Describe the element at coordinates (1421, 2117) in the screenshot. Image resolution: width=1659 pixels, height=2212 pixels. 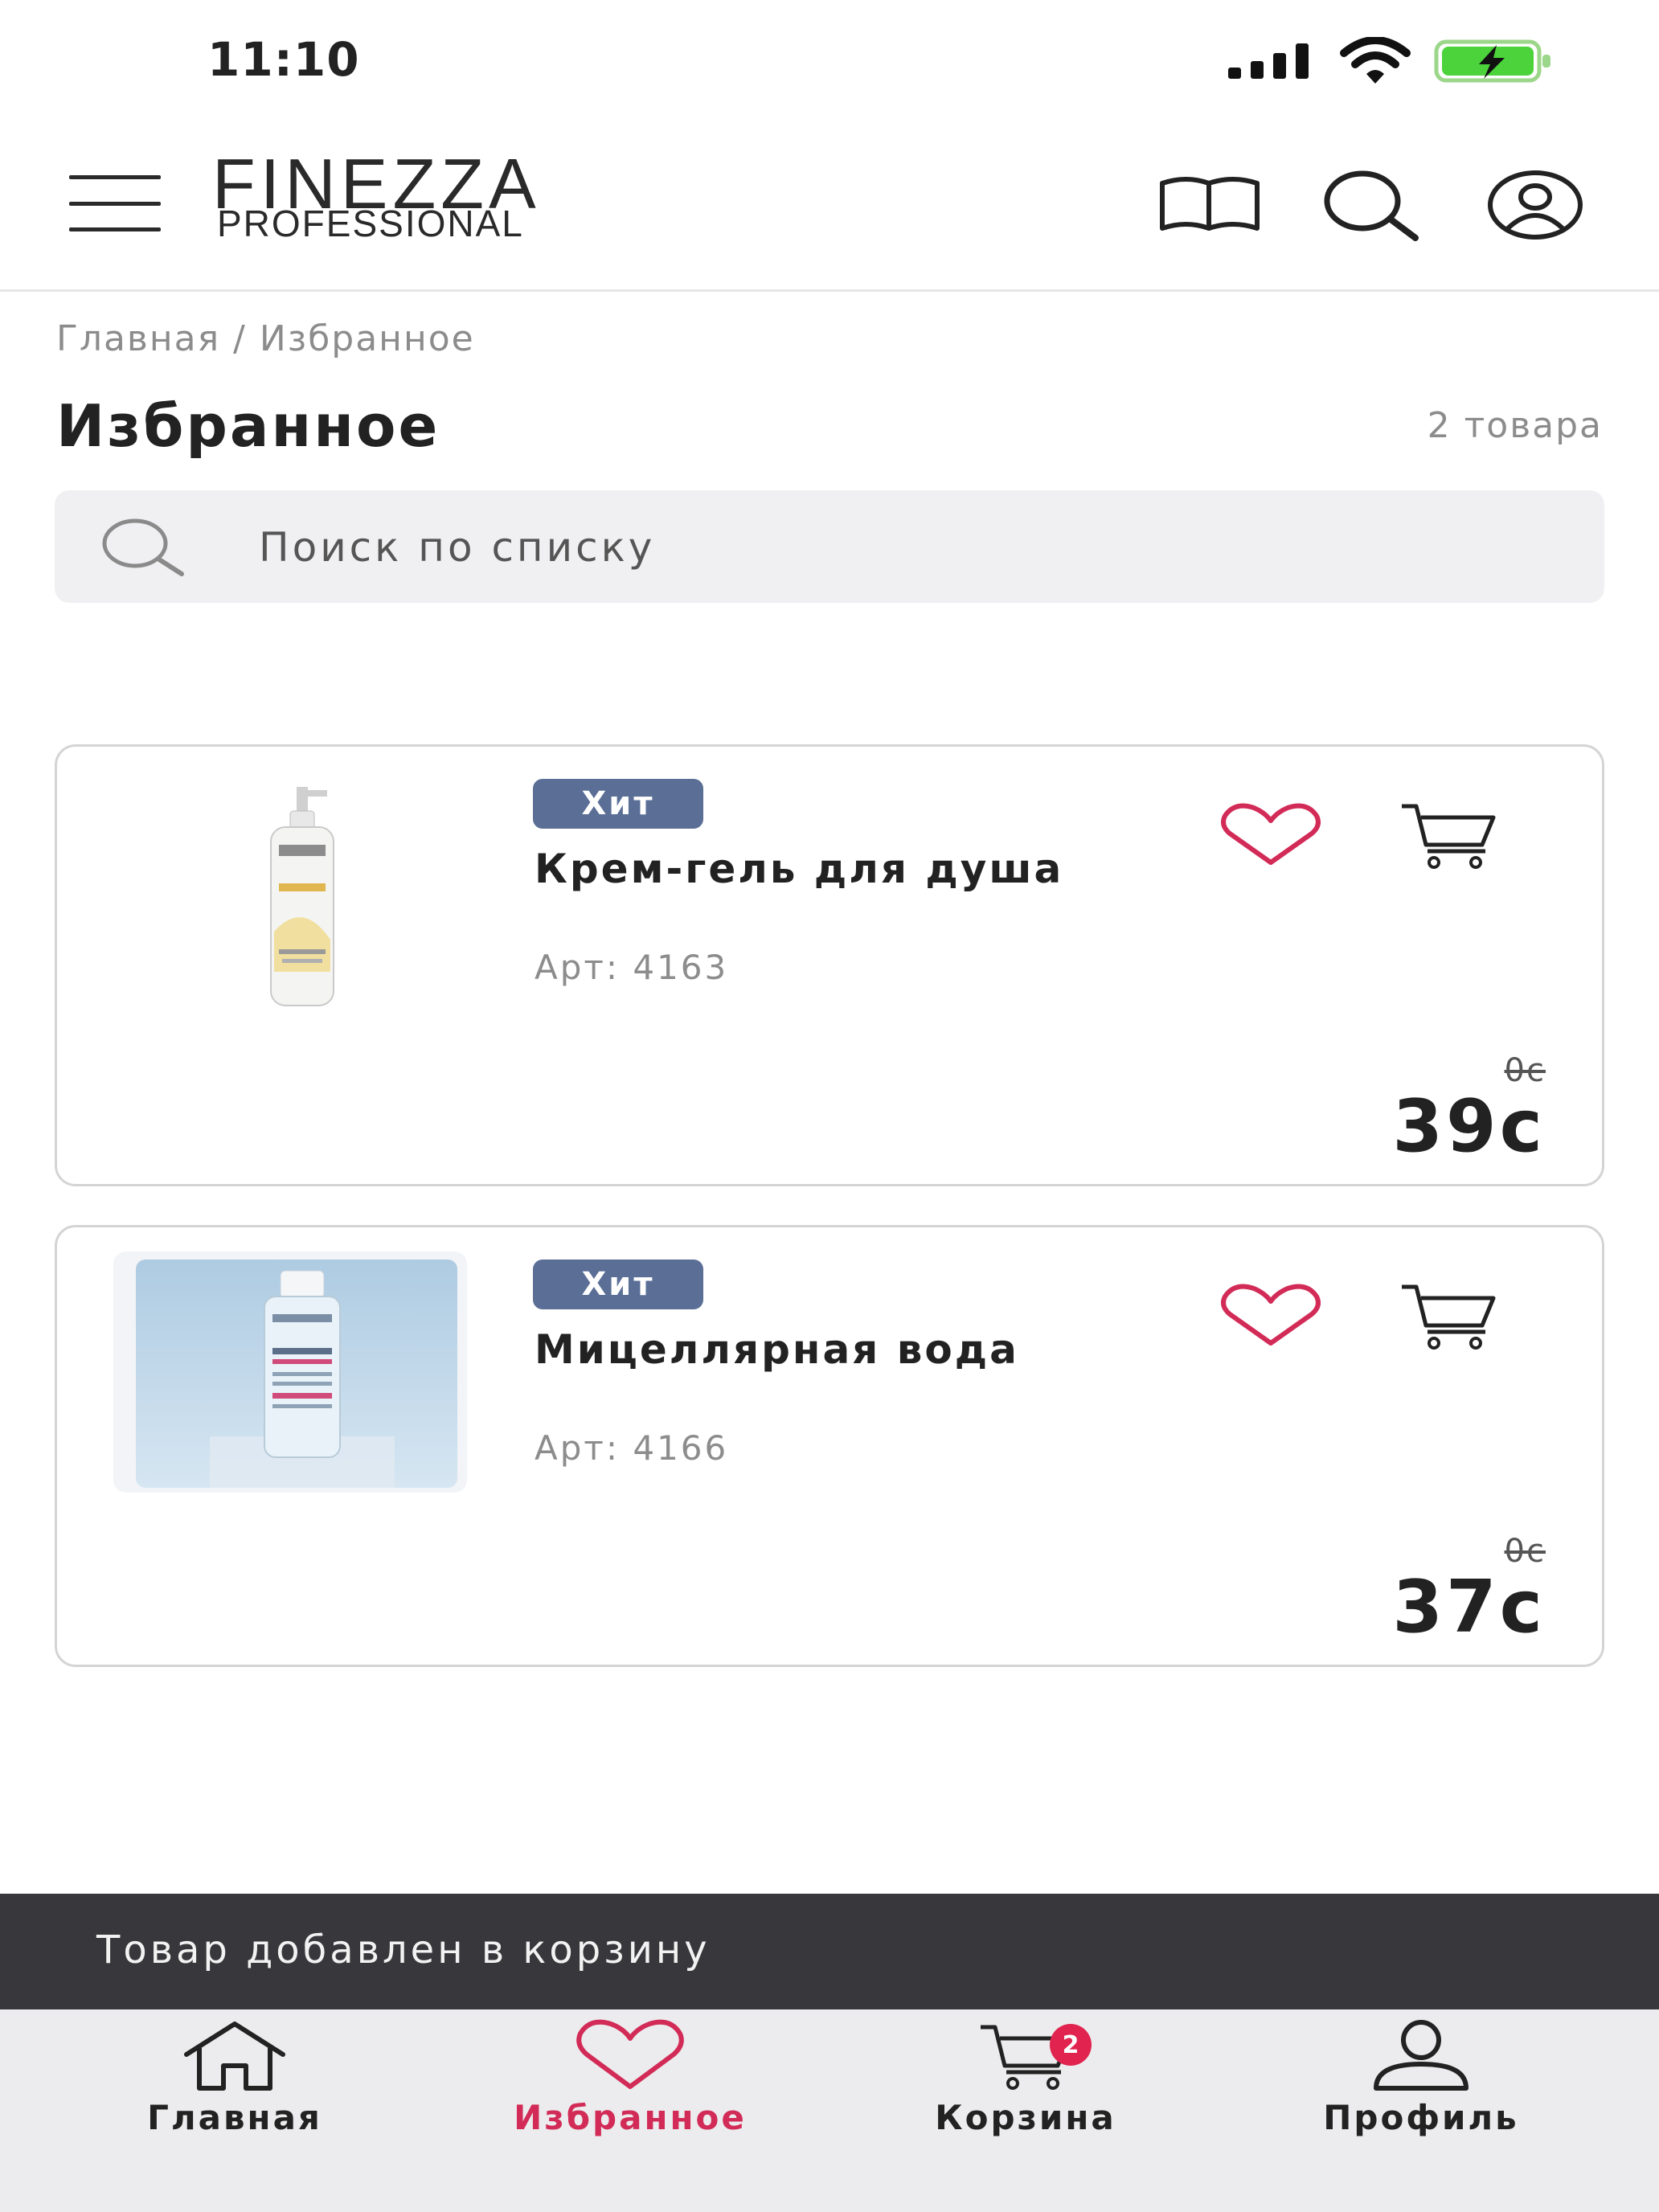
I see `tab-profile-label: Профиль` at that location.